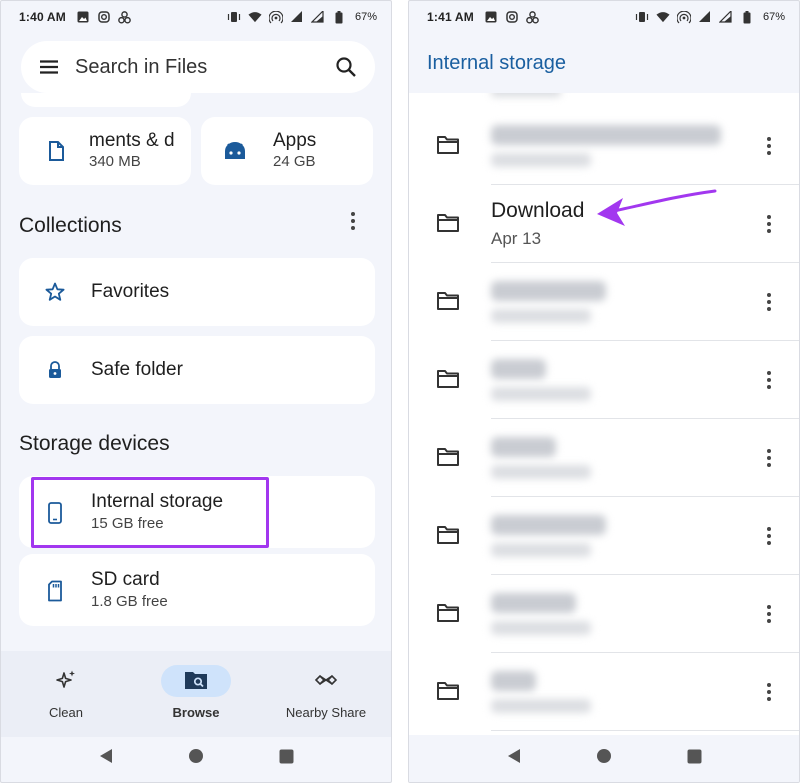  Describe the element at coordinates (326, 694) in the screenshot. I see `nav-nearby-share: Nearby Share` at that location.